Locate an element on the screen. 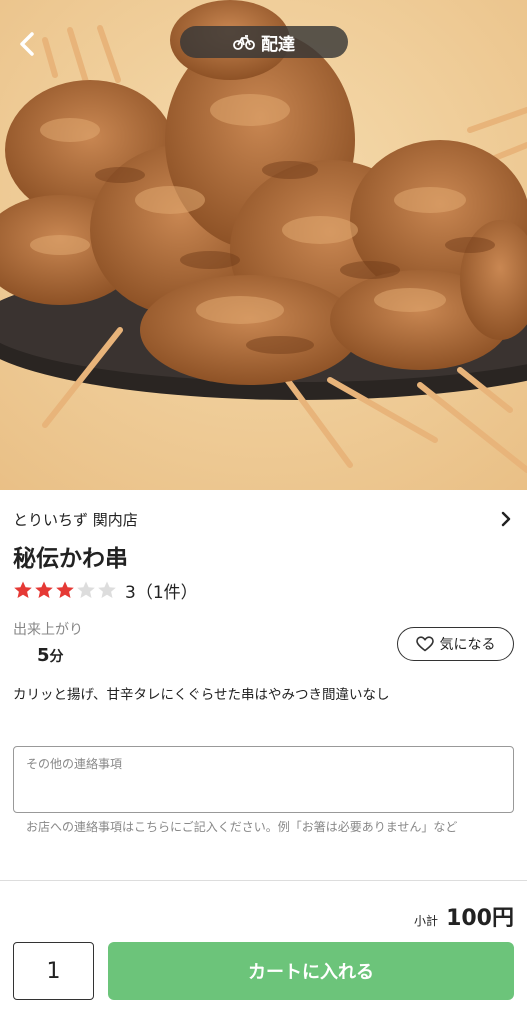 The image size is (527, 1024). favorite-label: 気になる is located at coordinates (467, 645).